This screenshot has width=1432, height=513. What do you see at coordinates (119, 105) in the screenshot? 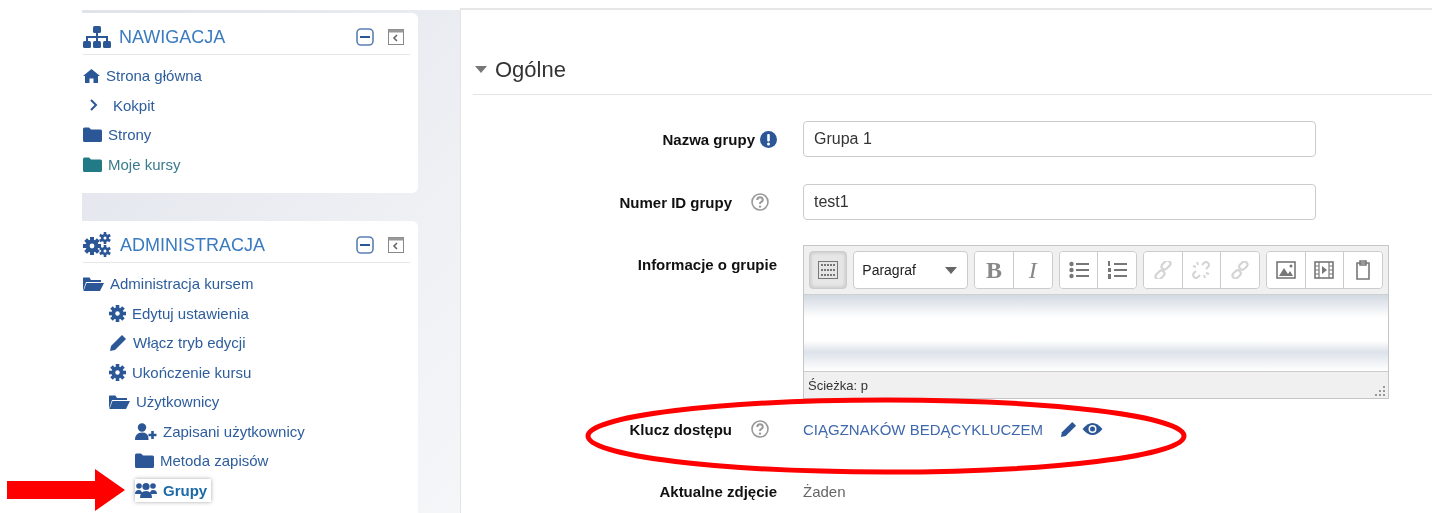
I see `nav-link: Kokpit` at bounding box center [119, 105].